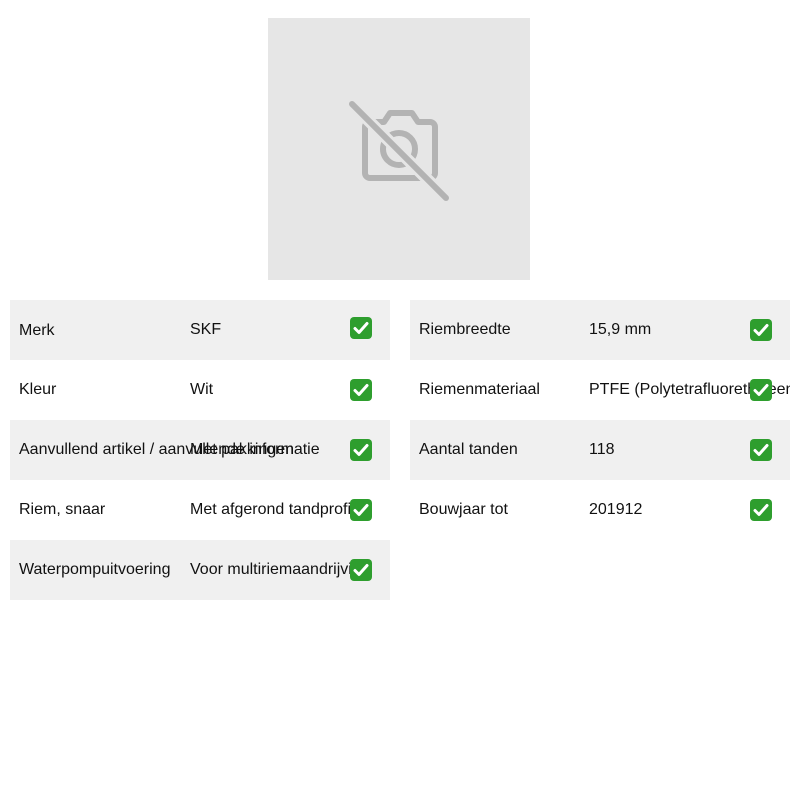 The image size is (800, 800). I want to click on spec-row: Riembreedte 15,9 mm, so click(600, 330).